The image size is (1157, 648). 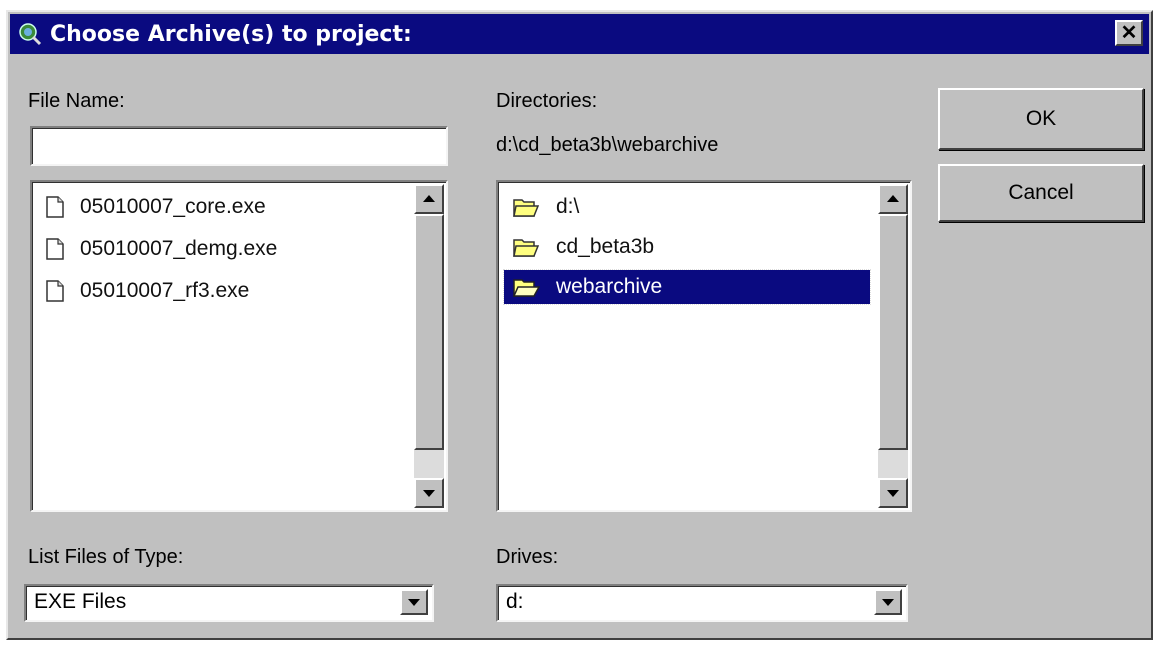 I want to click on globe-magnifier-icon, so click(x=30, y=34).